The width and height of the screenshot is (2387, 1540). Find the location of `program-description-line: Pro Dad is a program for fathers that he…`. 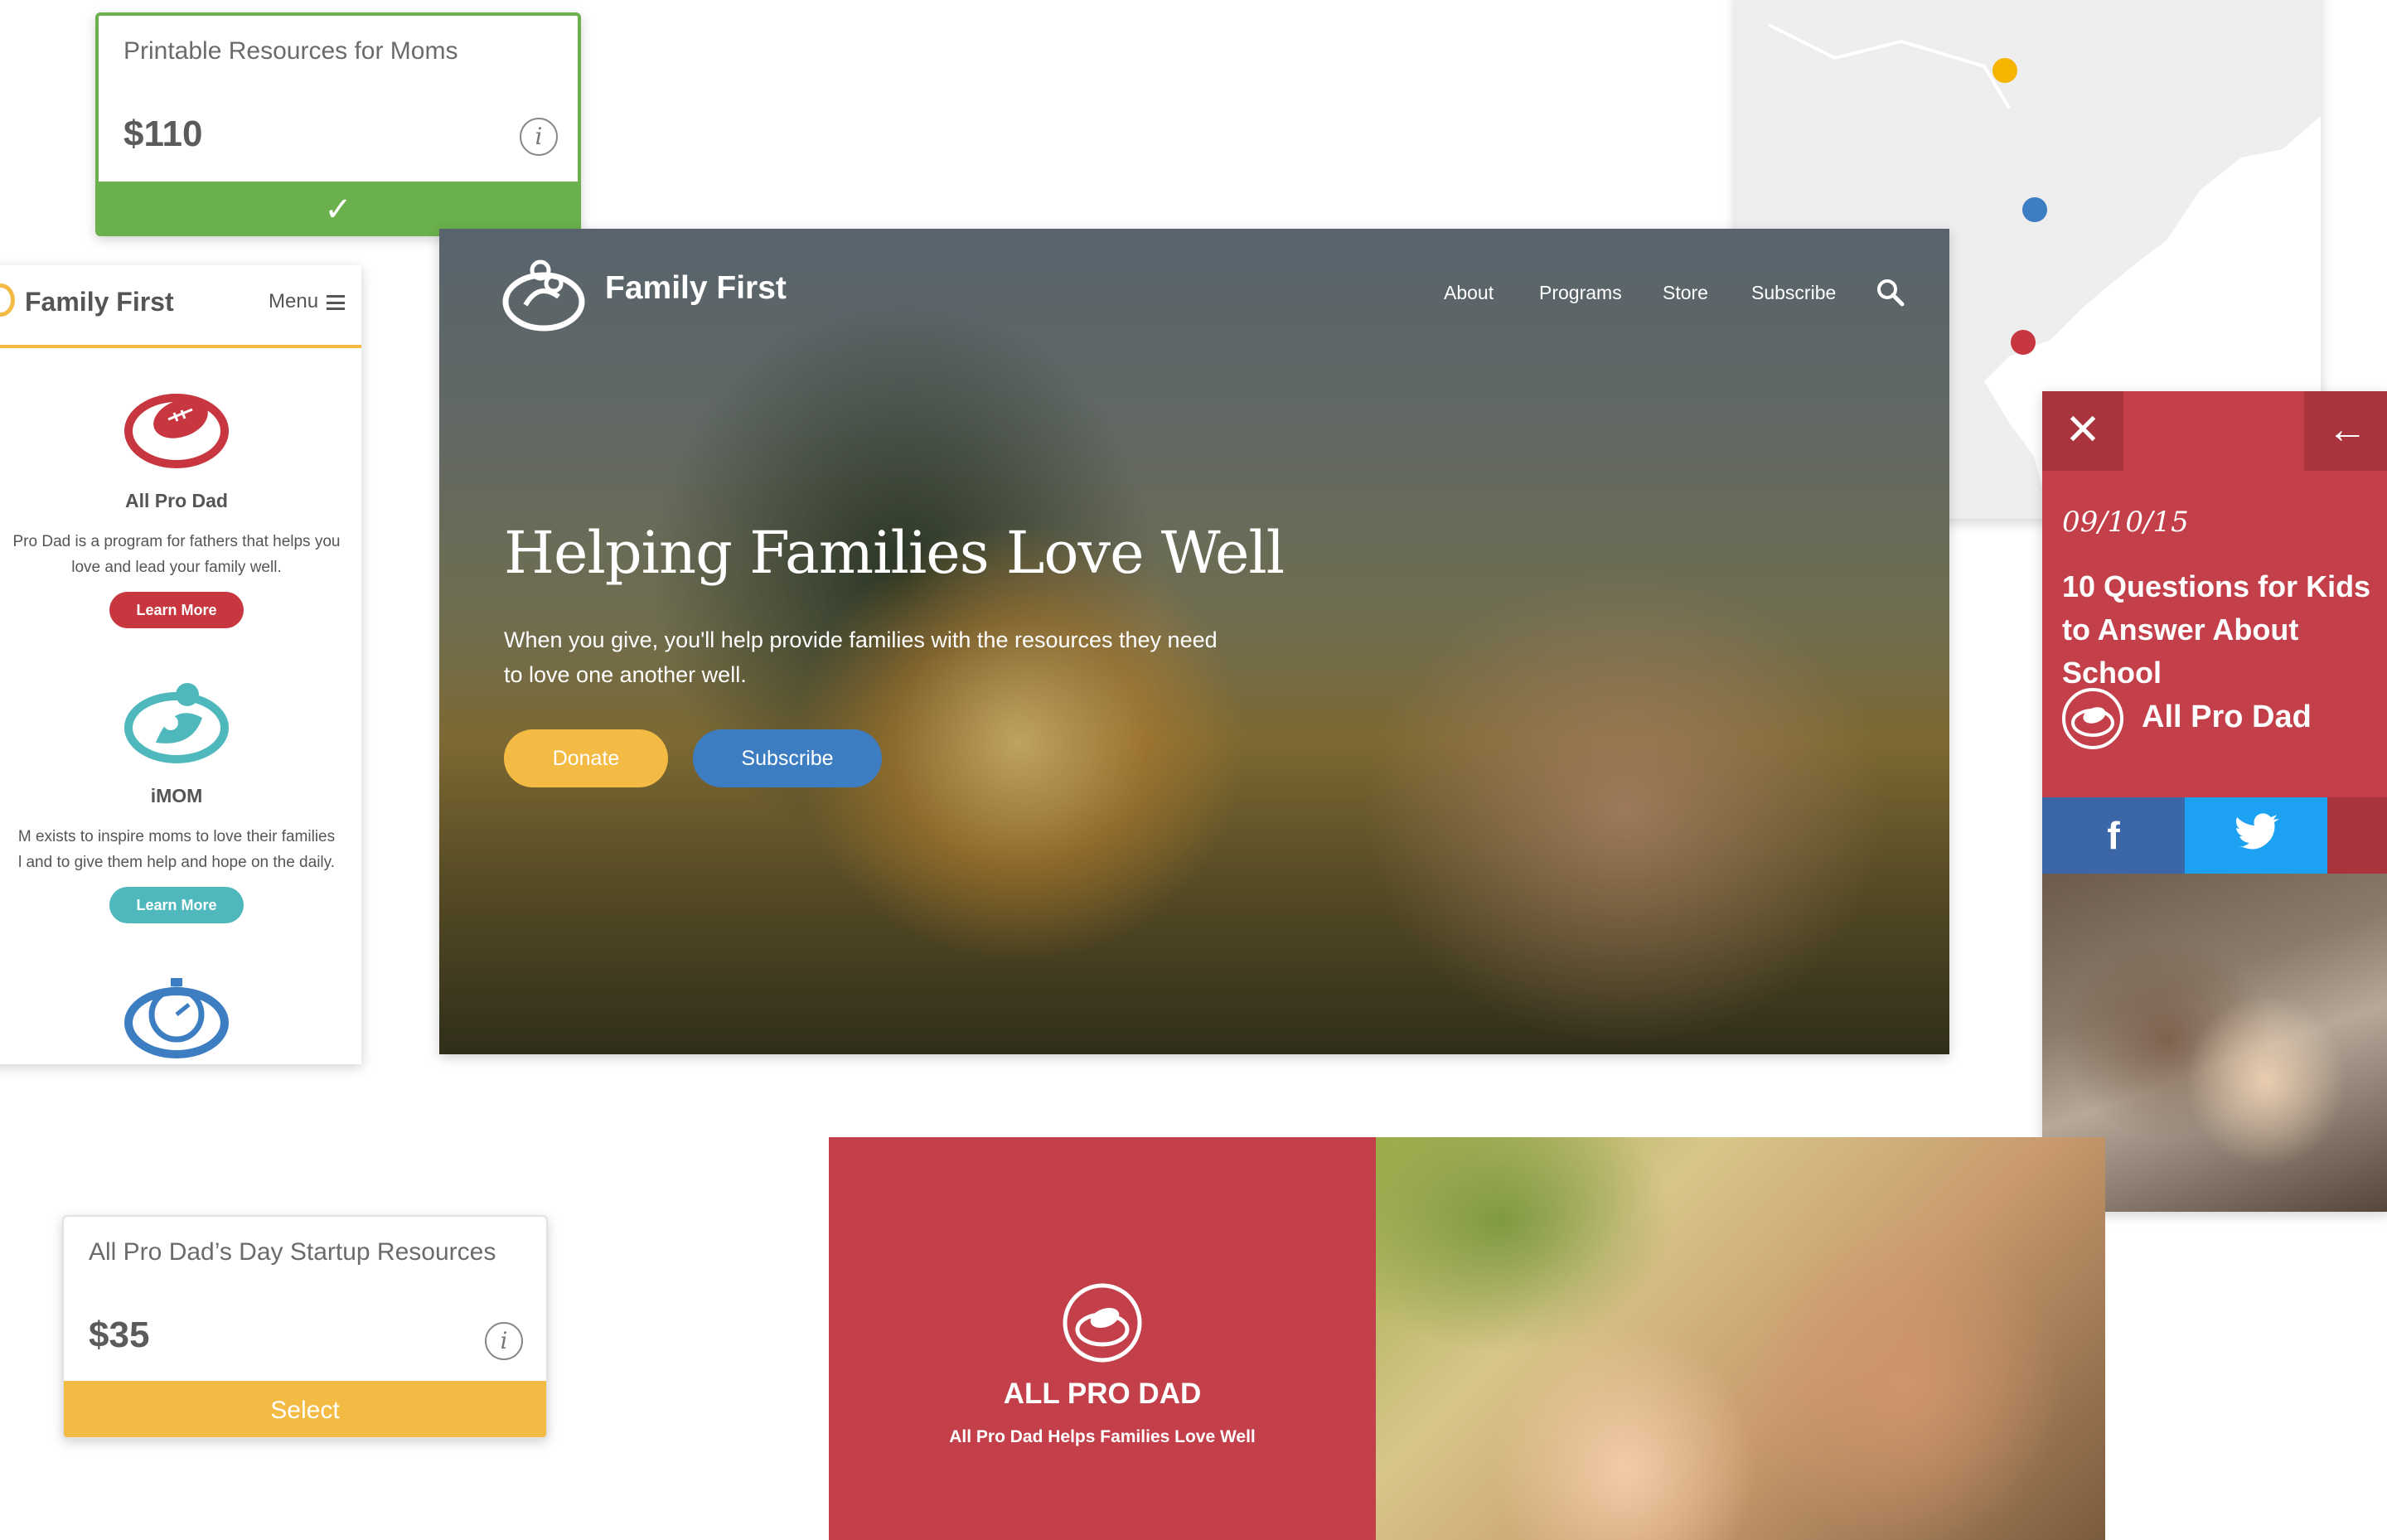

program-description-line: Pro Dad is a program for fathers that he… is located at coordinates (176, 541).